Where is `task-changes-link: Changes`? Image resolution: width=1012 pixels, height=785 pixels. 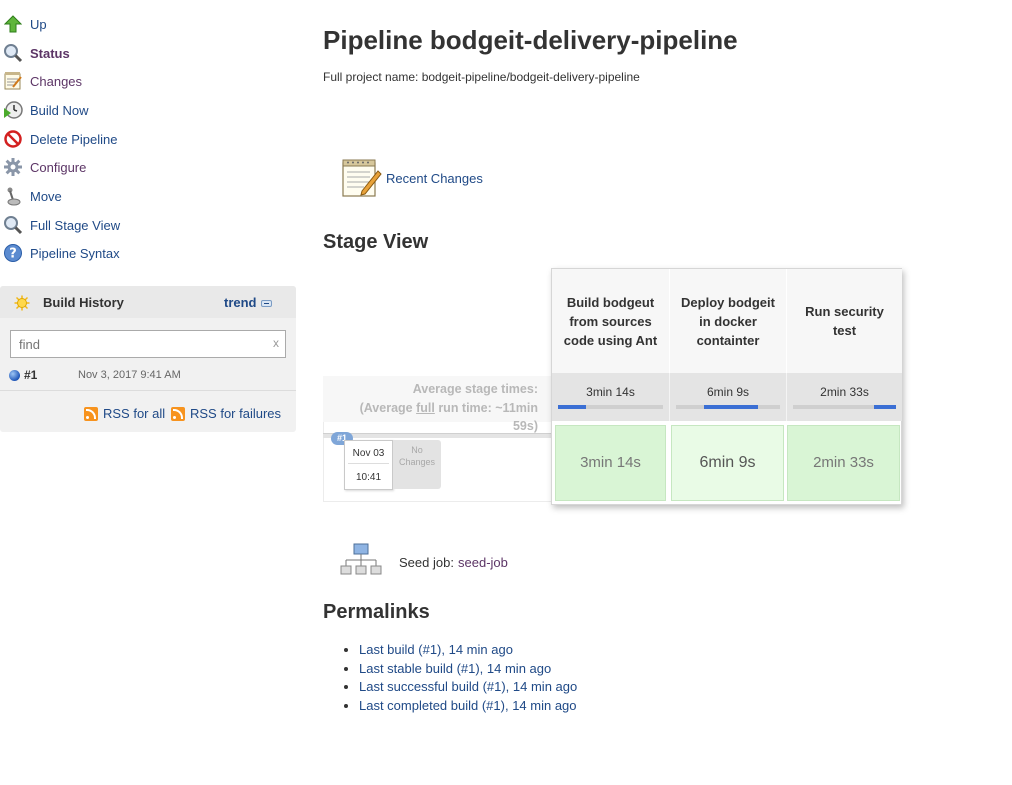 task-changes-link: Changes is located at coordinates (56, 81).